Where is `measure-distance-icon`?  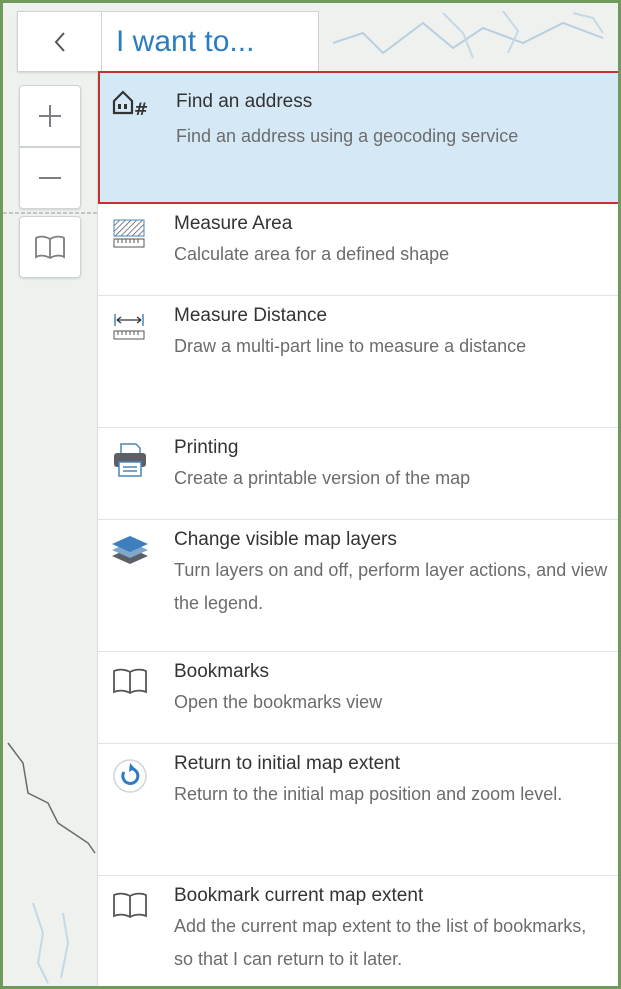 measure-distance-icon is located at coordinates (130, 330).